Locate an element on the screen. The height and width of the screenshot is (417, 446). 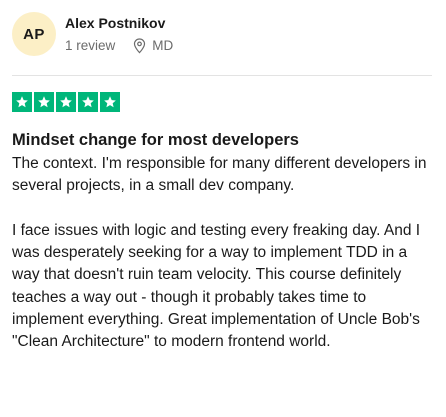
location-text: MD is located at coordinates (163, 45).